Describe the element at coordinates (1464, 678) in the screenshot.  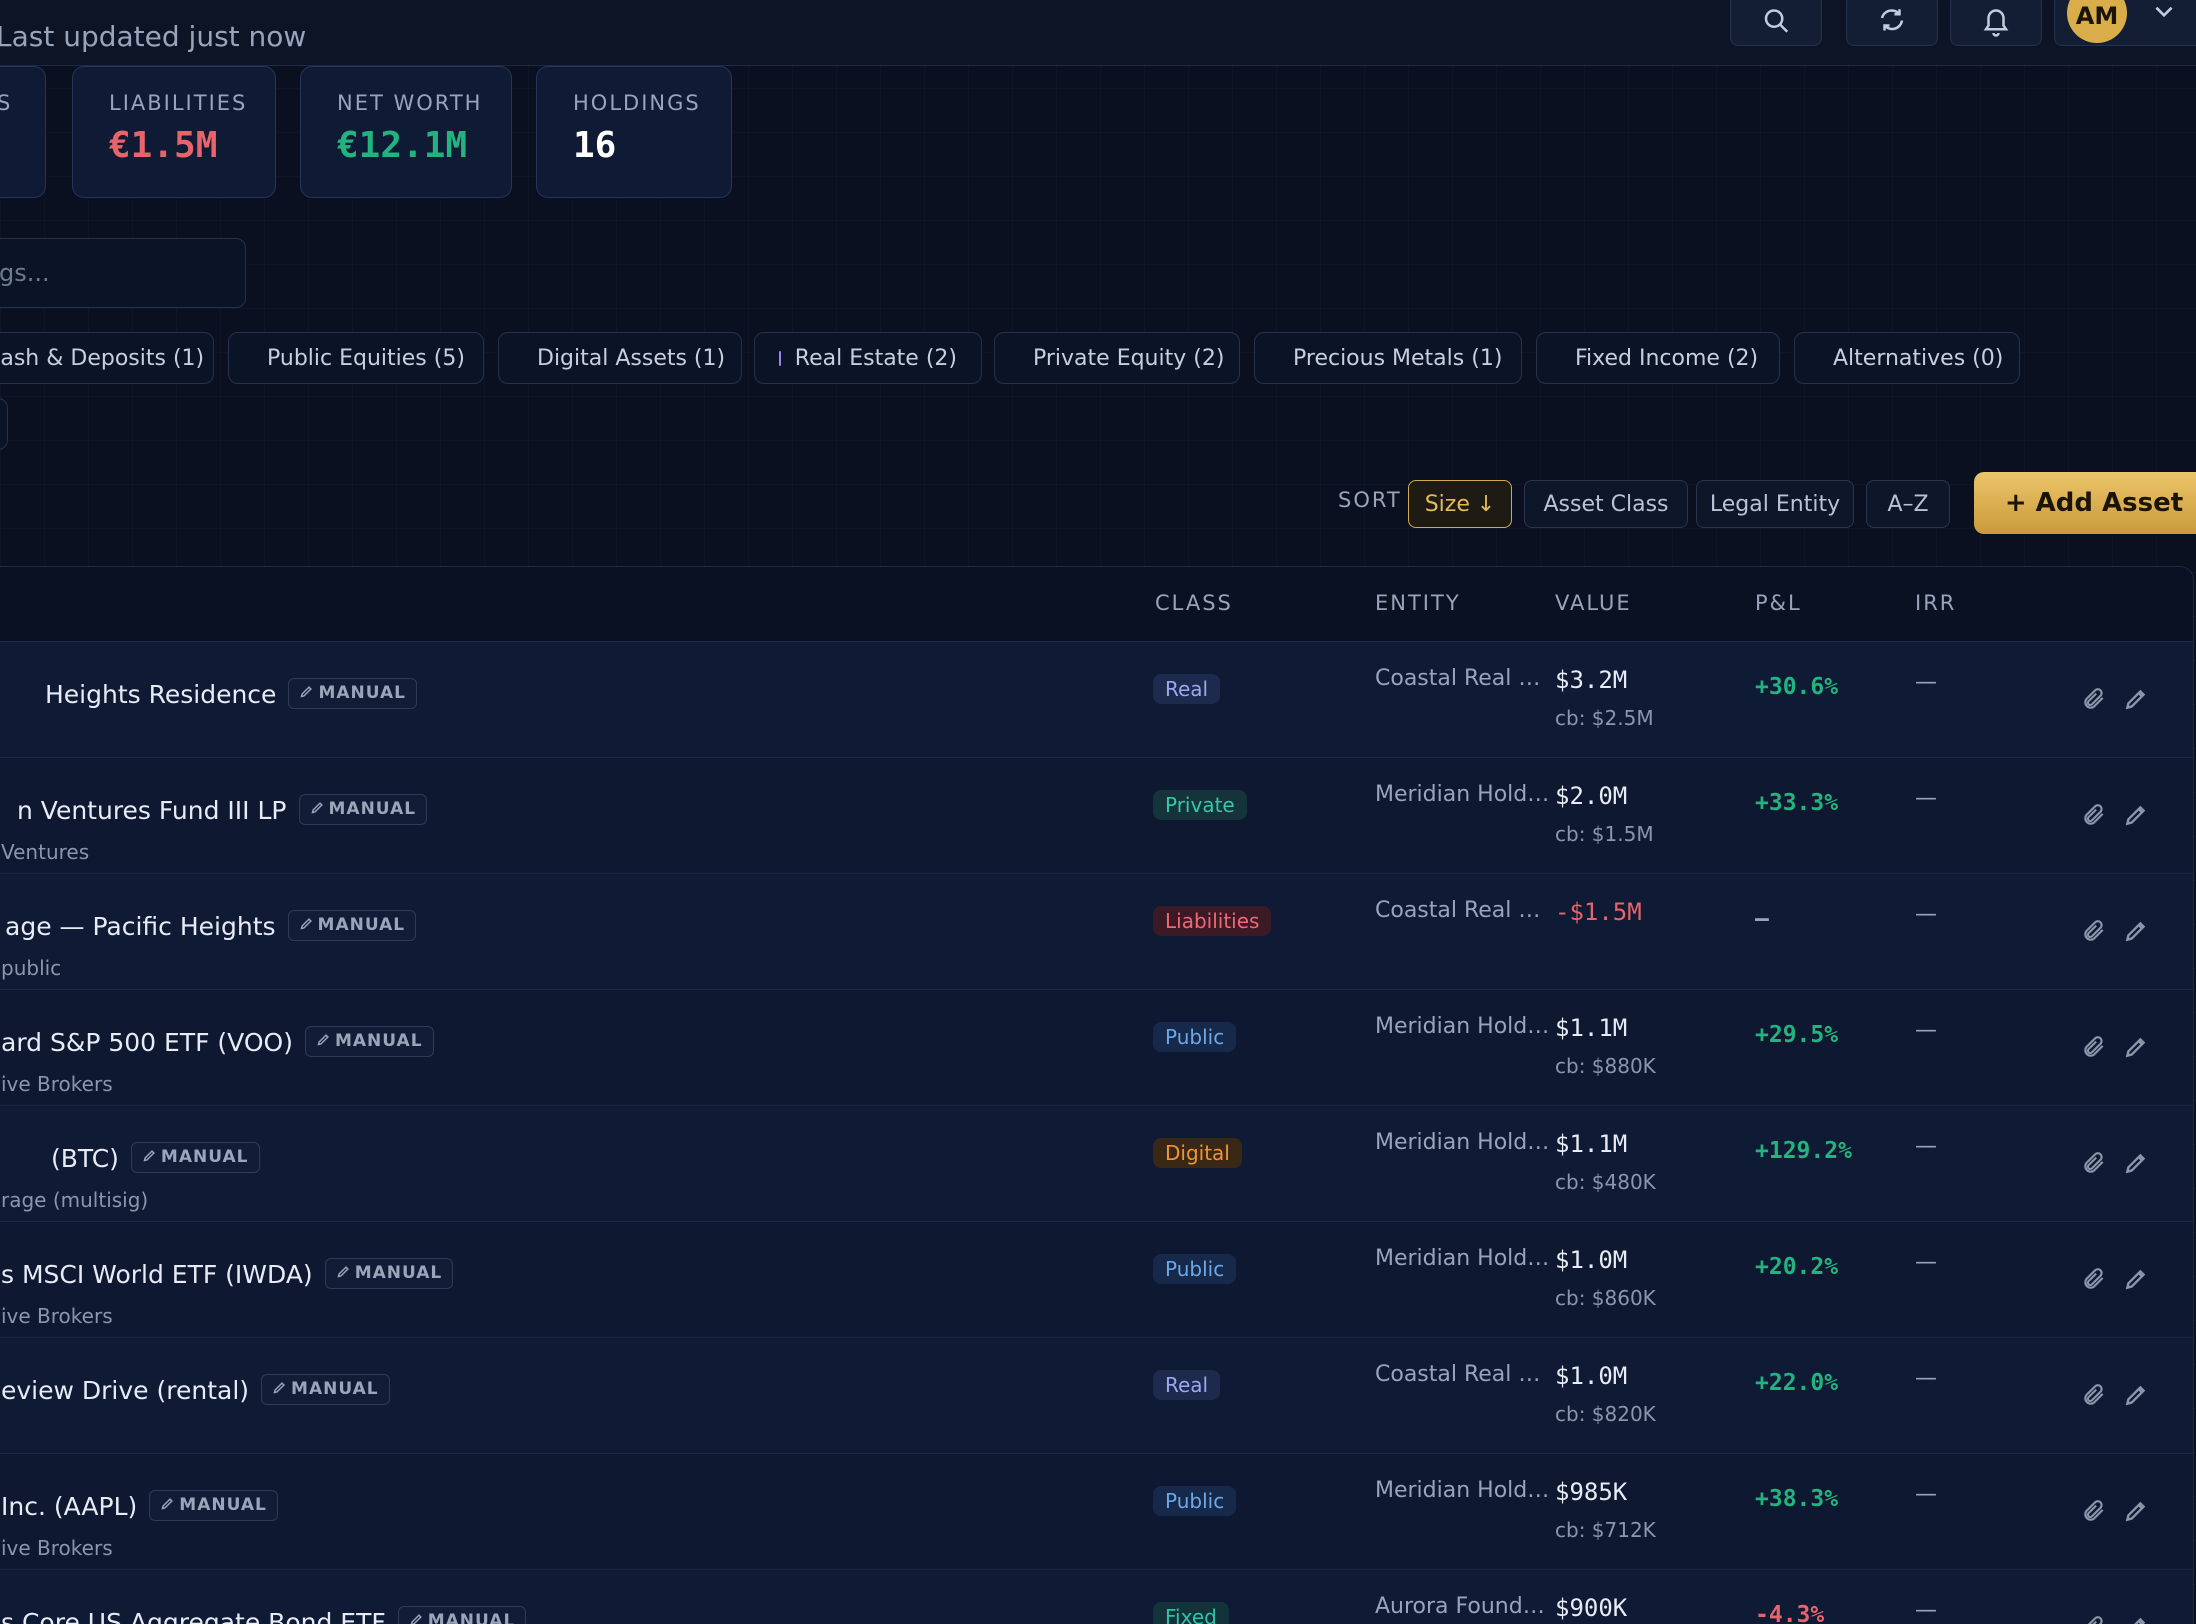
I see `entity-name: Coastal Real Estate LLC` at that location.